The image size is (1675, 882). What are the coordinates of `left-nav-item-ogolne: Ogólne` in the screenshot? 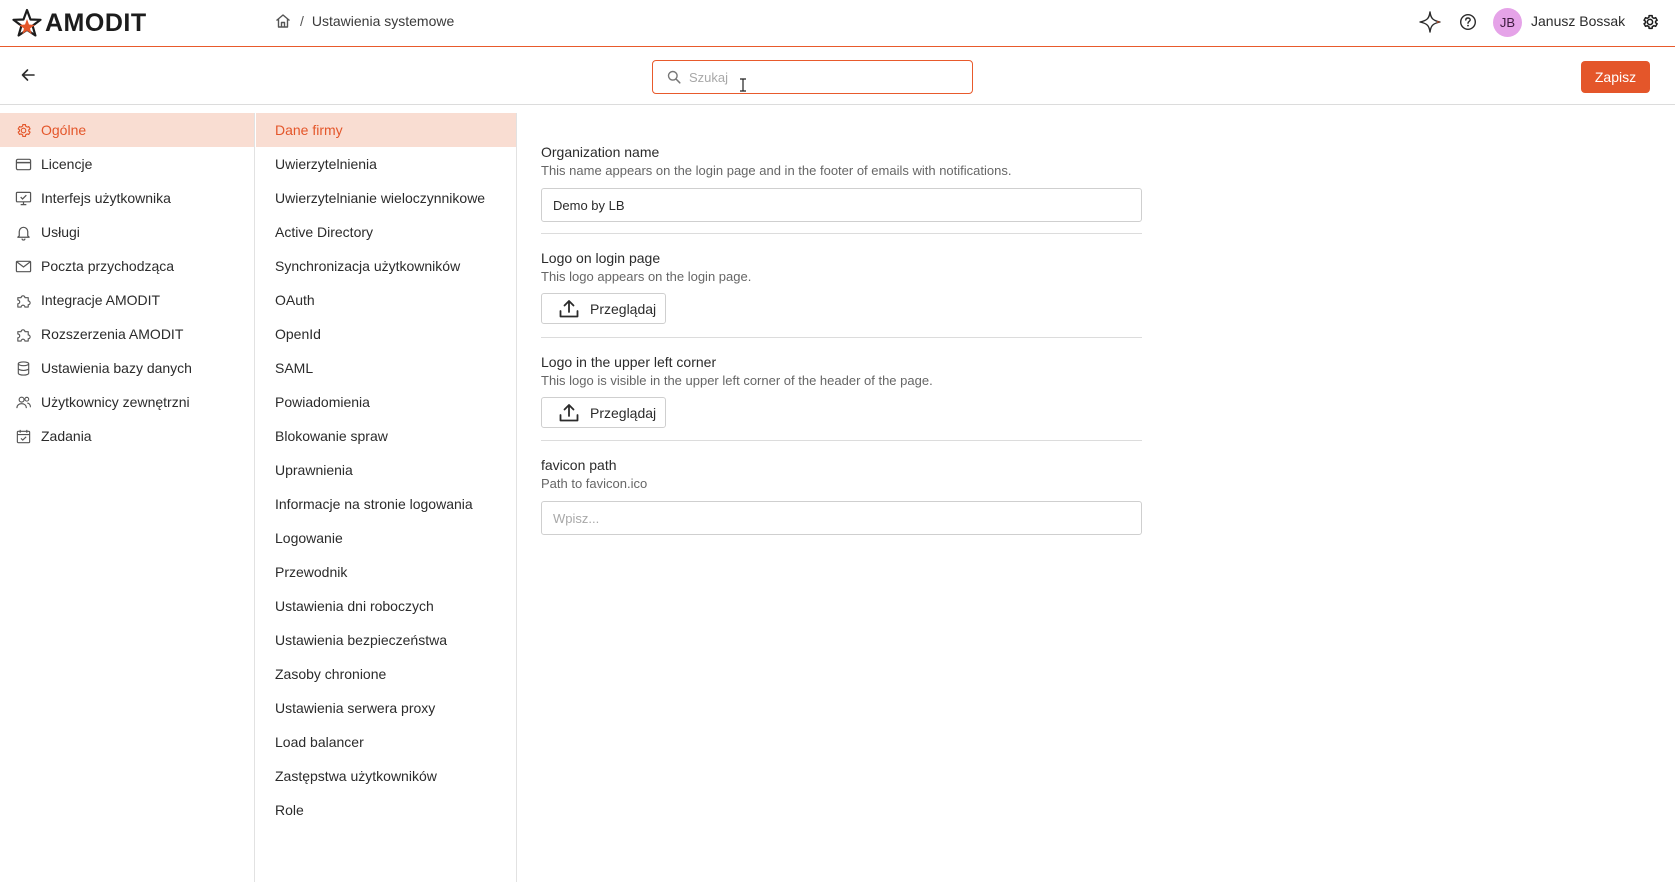 It's located at (127, 130).